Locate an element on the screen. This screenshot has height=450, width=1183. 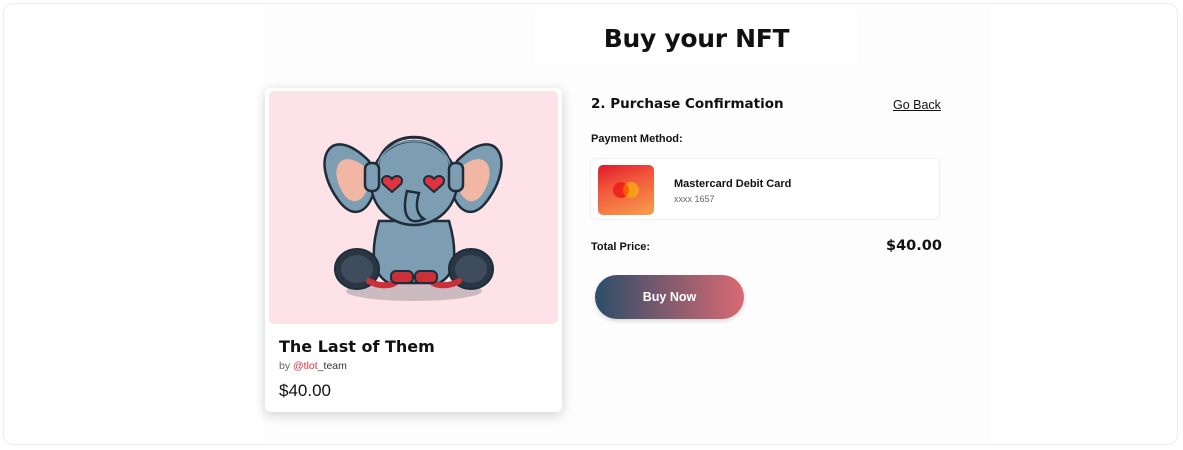
page-title: Buy your NFT is located at coordinates (696, 38).